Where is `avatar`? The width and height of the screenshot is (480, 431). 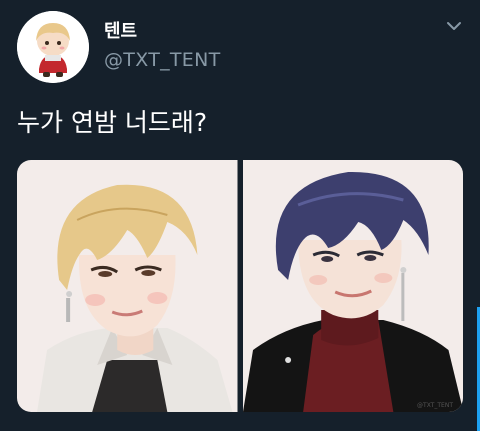 avatar is located at coordinates (53, 47).